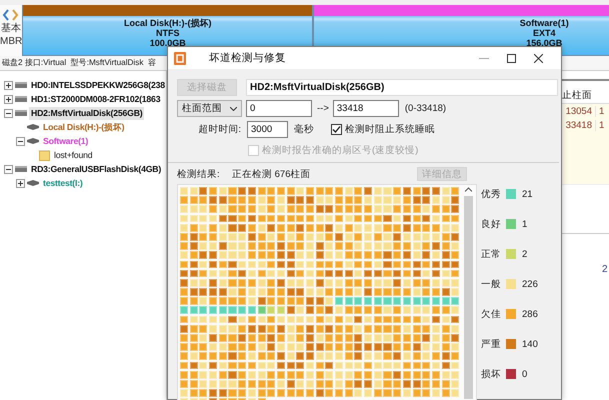  What do you see at coordinates (168, 43) in the screenshot?
I see `partition-size: 100.0GB` at bounding box center [168, 43].